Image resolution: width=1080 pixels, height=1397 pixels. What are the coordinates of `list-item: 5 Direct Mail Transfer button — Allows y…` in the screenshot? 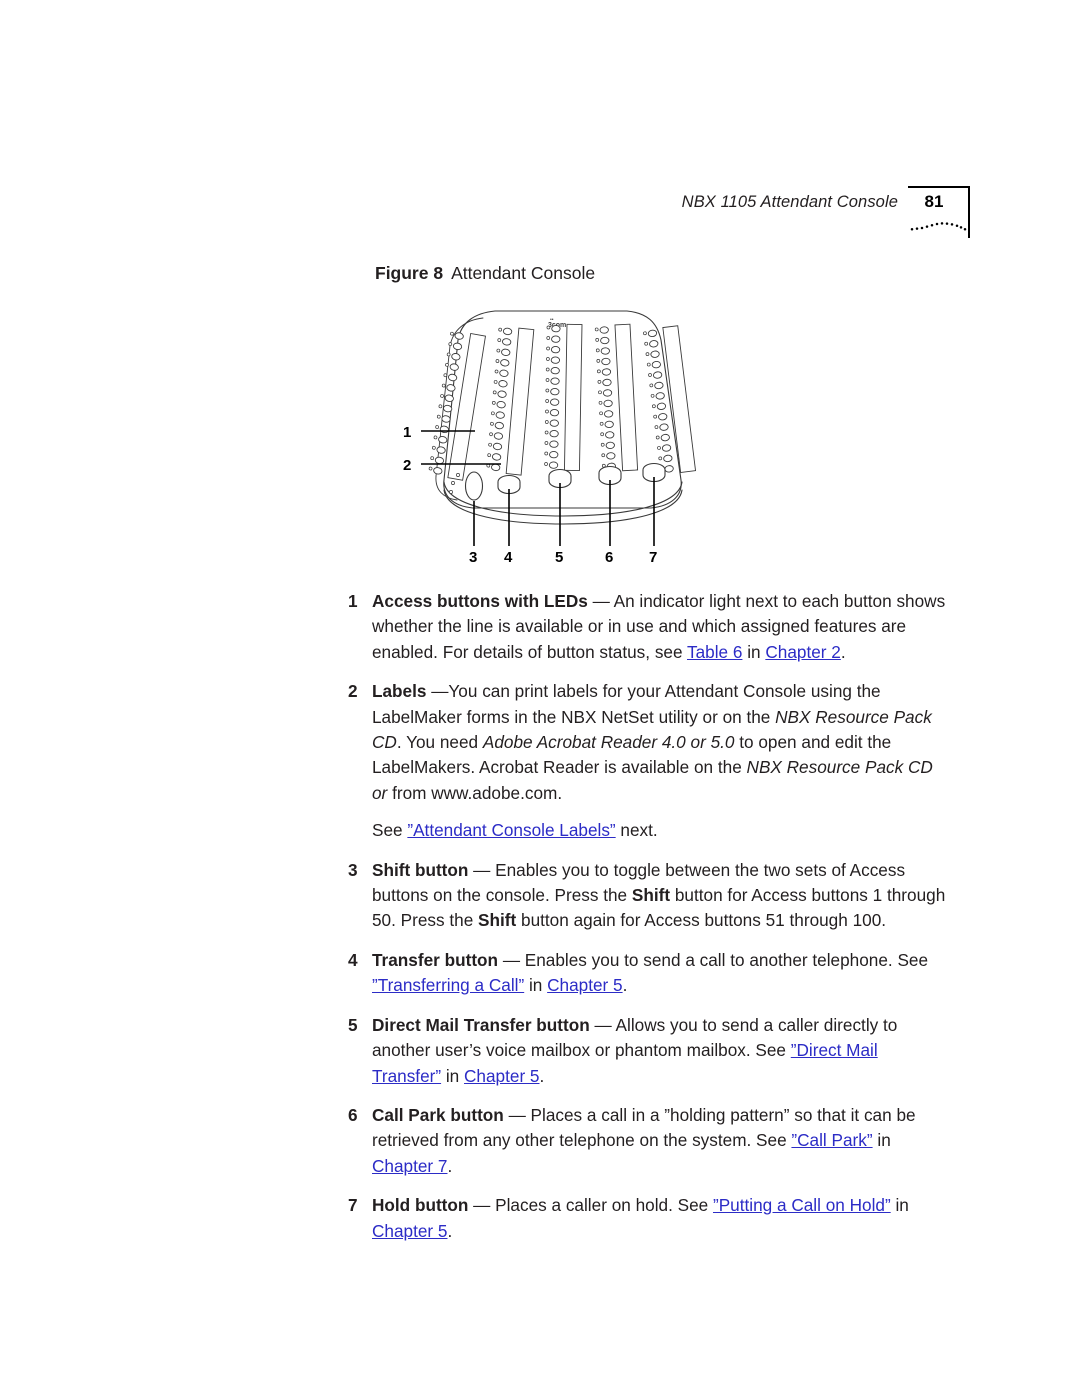 It's located at (648, 1051).